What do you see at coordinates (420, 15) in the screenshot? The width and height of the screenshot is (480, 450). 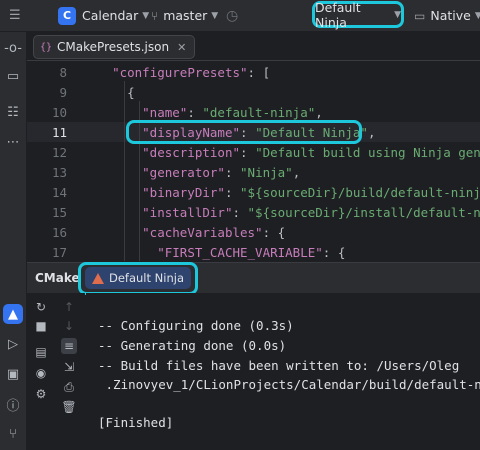 I see `toolchain-icon: ▭` at bounding box center [420, 15].